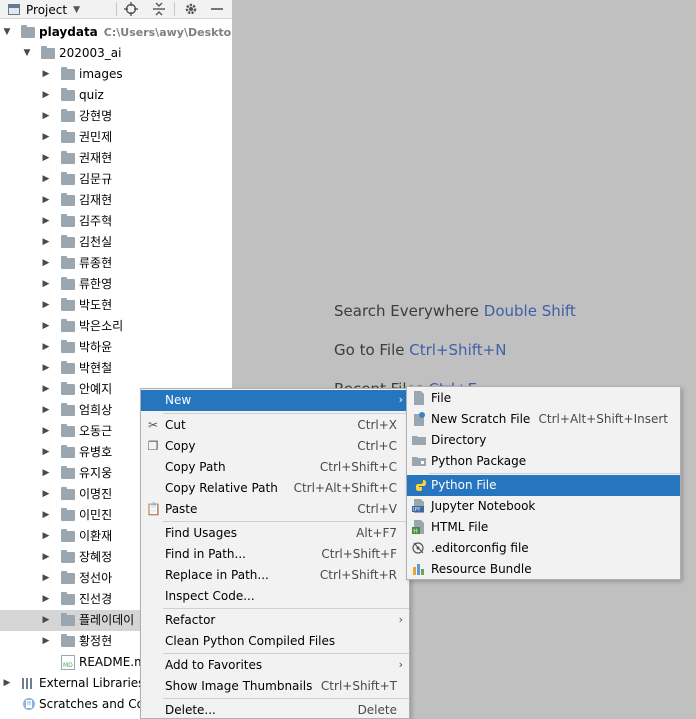 This screenshot has width=696, height=719. Describe the element at coordinates (221, 488) in the screenshot. I see `menu-item-label: Copy Relative Path` at that location.